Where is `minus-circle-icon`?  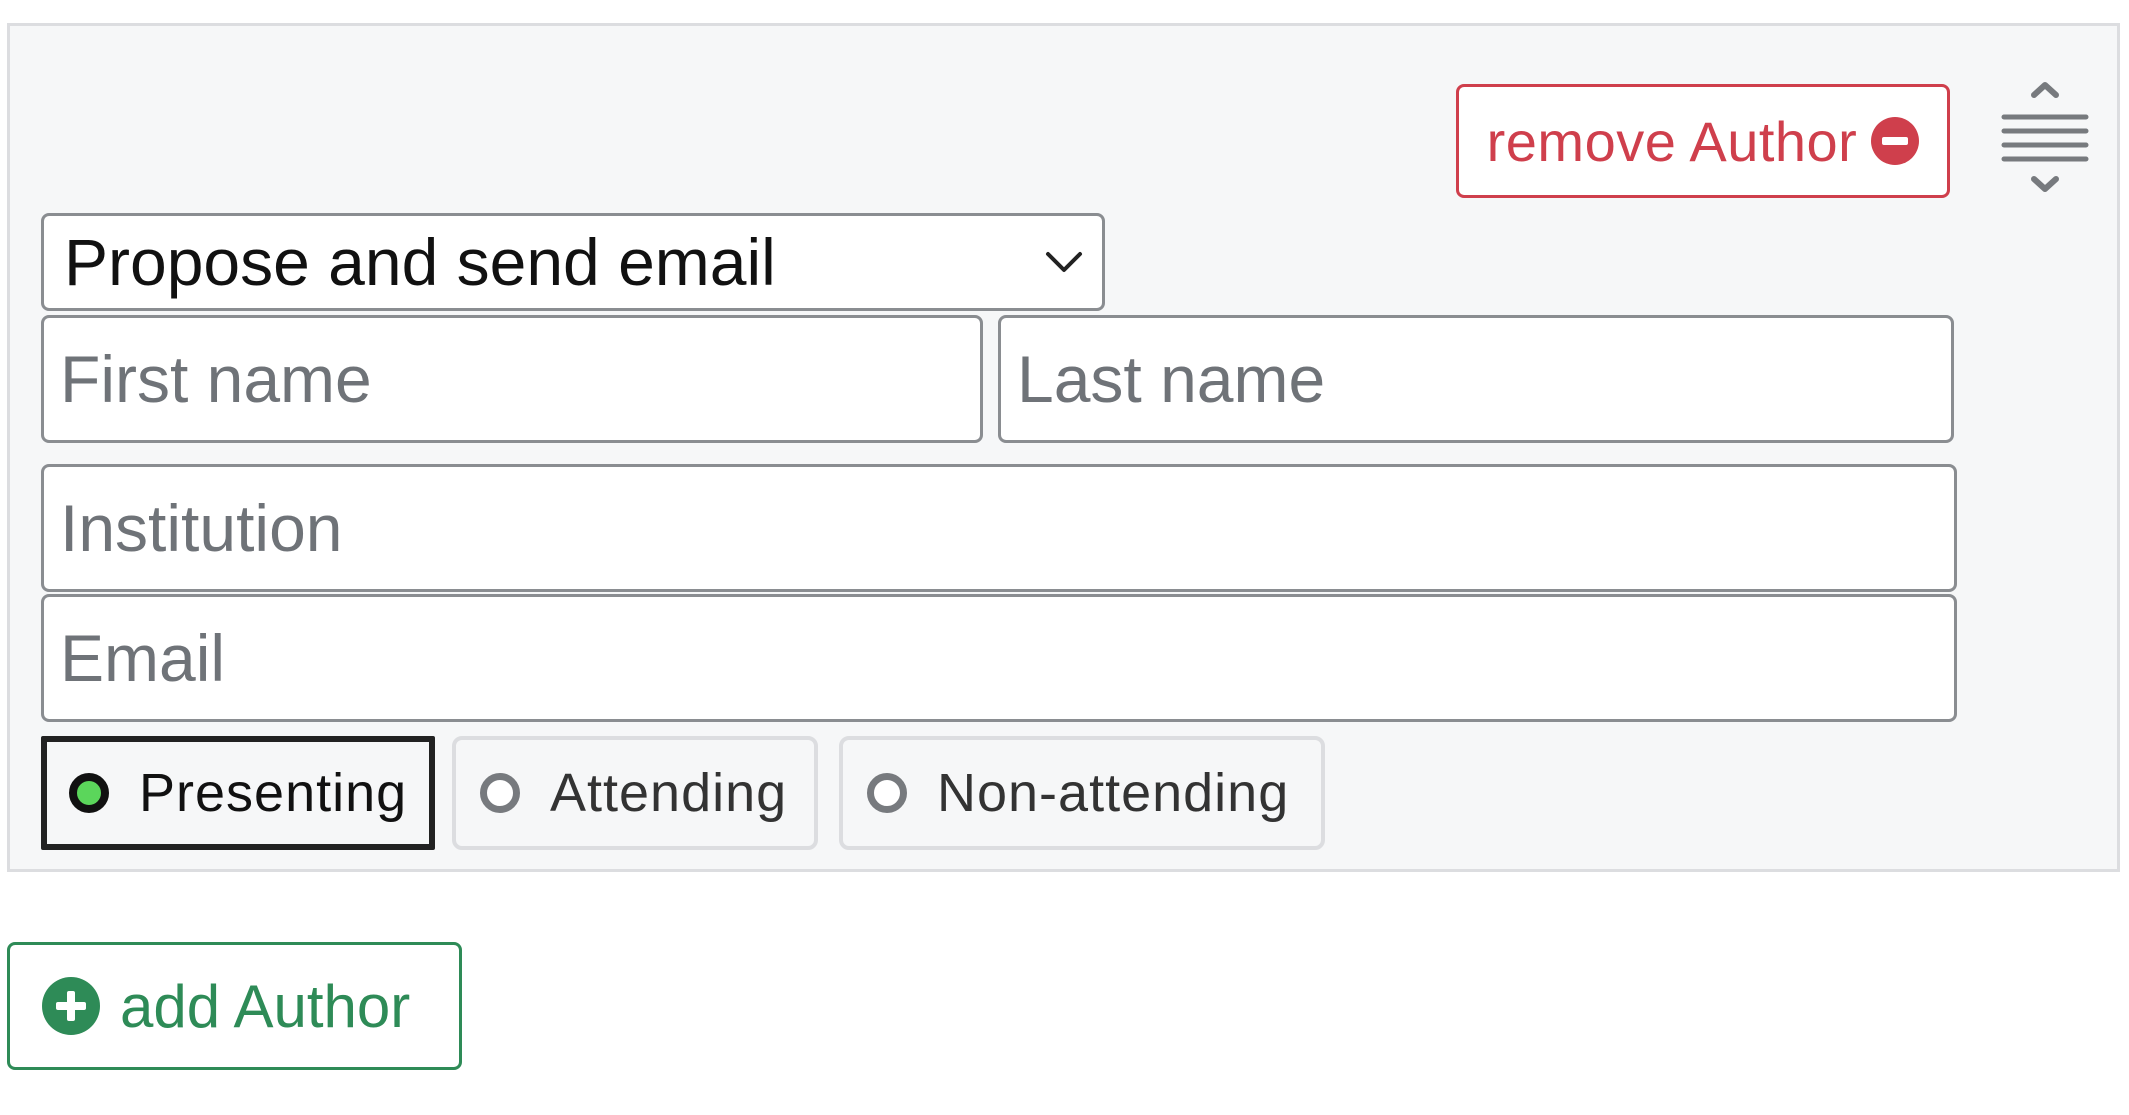
minus-circle-icon is located at coordinates (1895, 141).